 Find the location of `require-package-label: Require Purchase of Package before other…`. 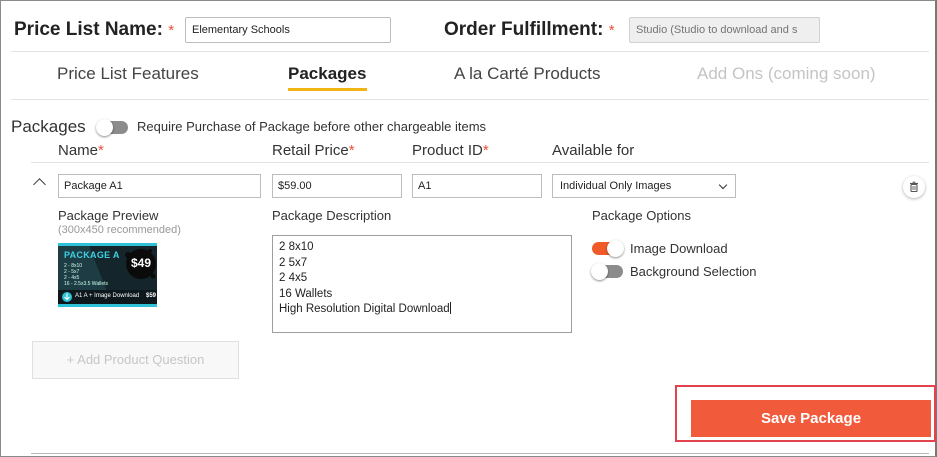

require-package-label: Require Purchase of Package before other… is located at coordinates (312, 126).